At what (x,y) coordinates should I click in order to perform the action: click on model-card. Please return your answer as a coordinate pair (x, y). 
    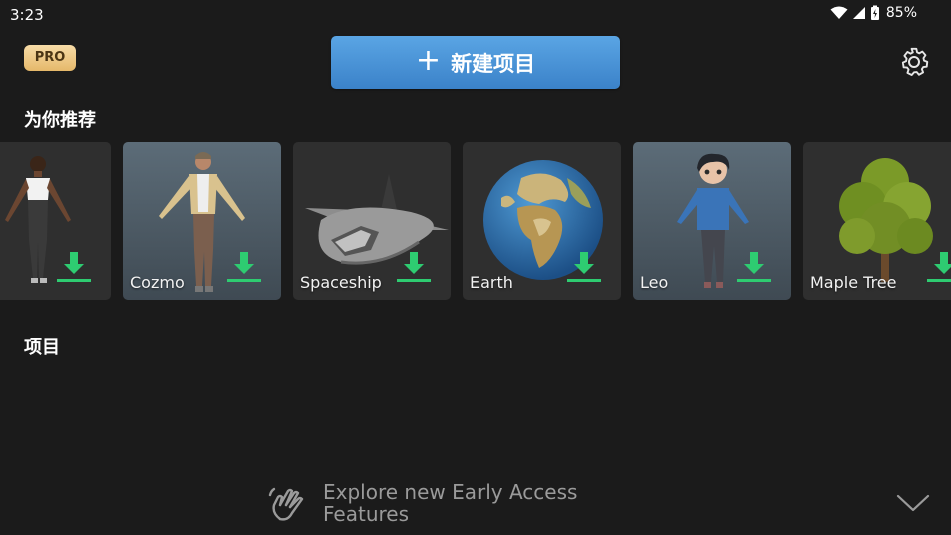
    Looking at the image, I should click on (55, 221).